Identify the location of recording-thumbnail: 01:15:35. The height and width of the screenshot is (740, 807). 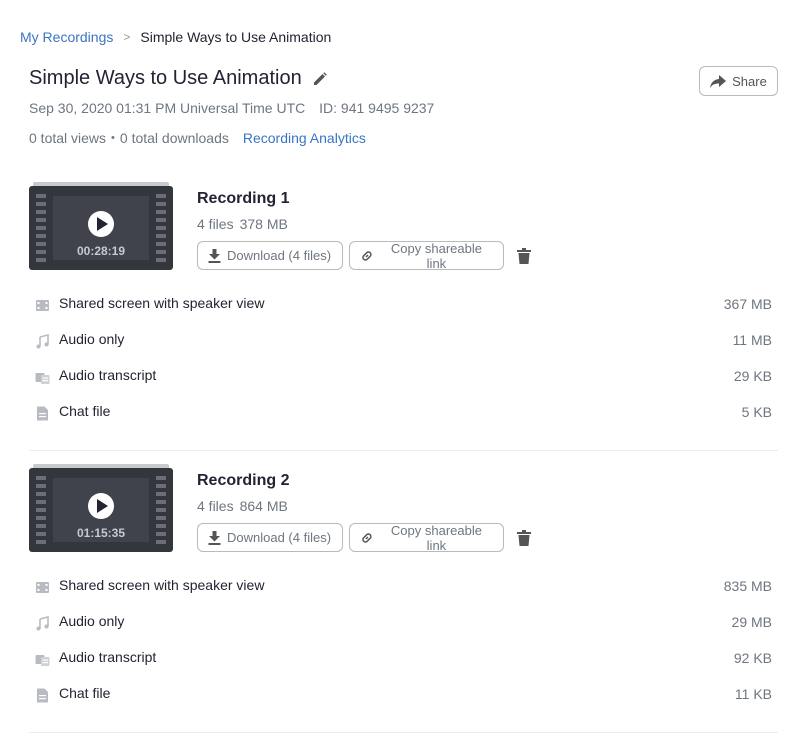
(101, 508).